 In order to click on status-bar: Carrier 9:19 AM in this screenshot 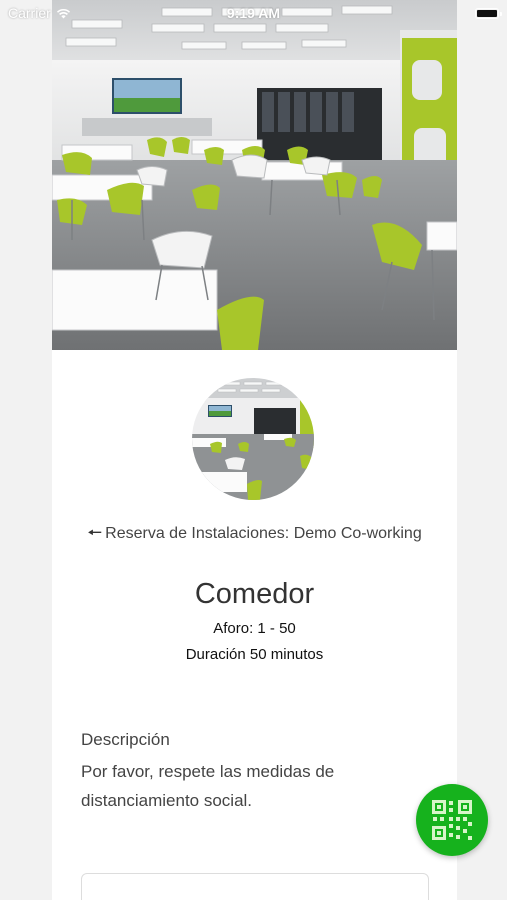, I will do `click(253, 13)`.